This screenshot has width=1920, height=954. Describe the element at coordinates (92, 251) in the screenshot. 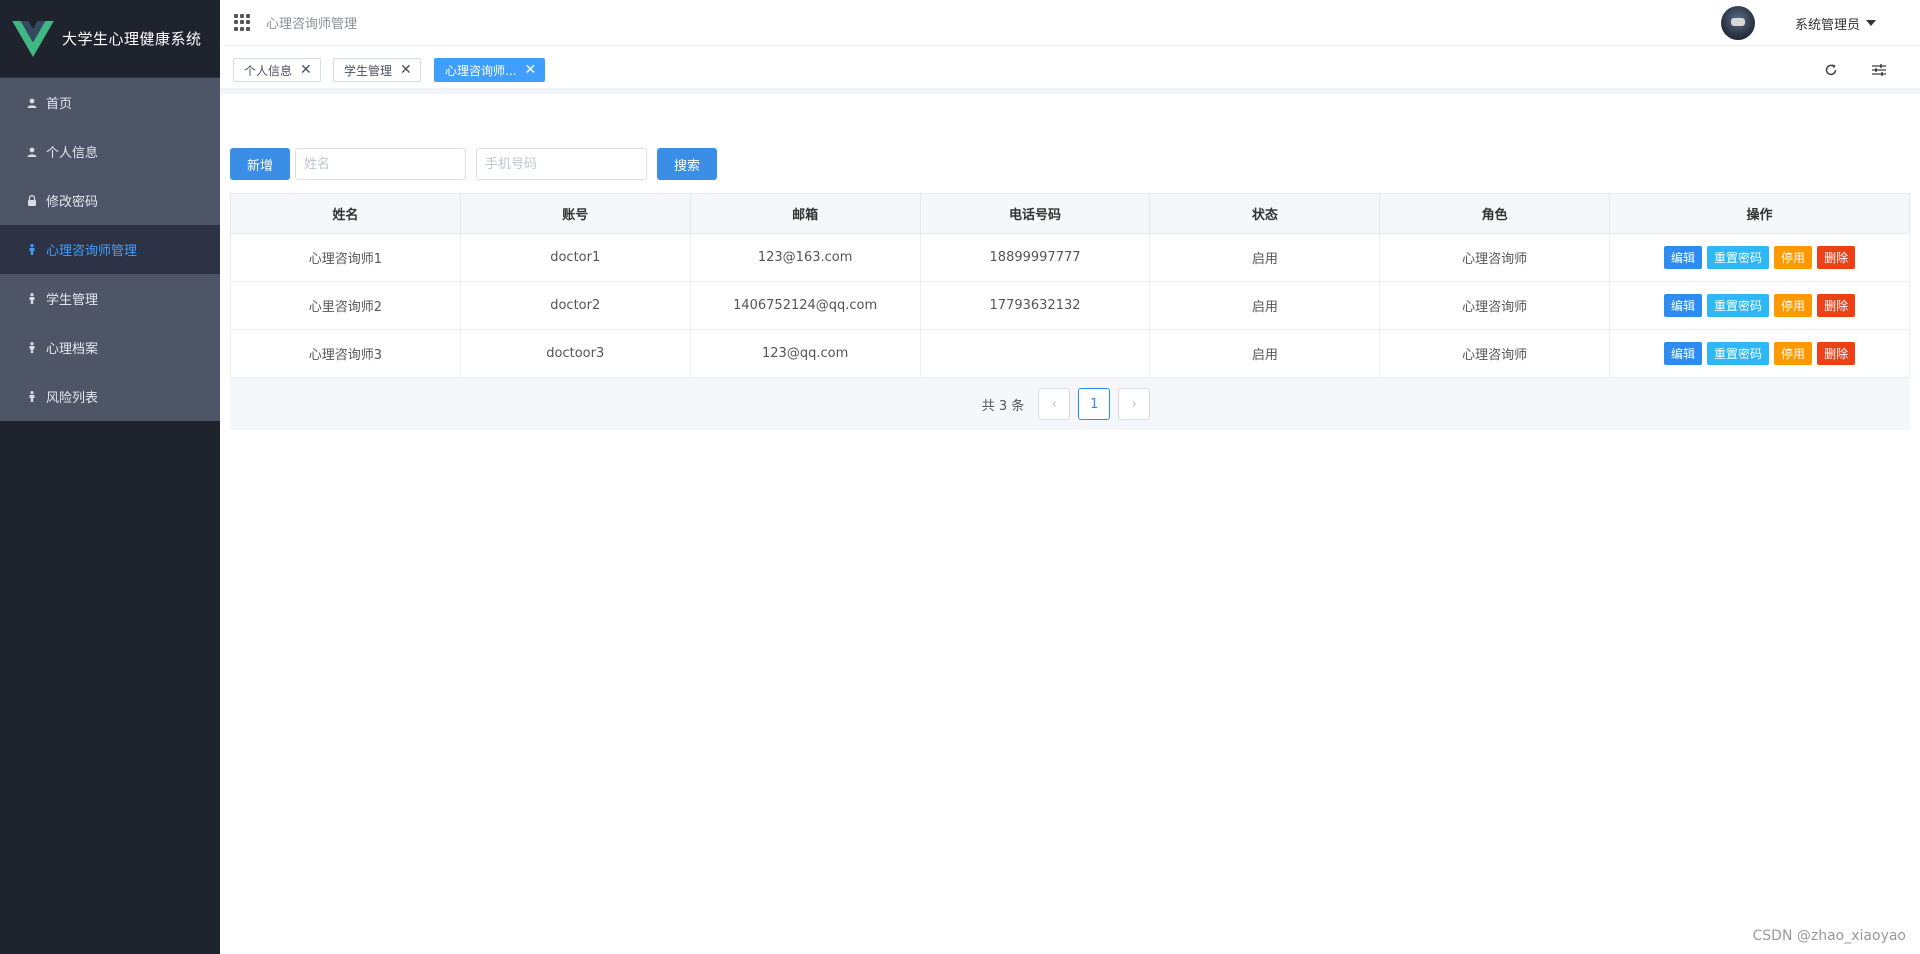

I see `sidebar-item-label: 心理咨询师管理` at that location.